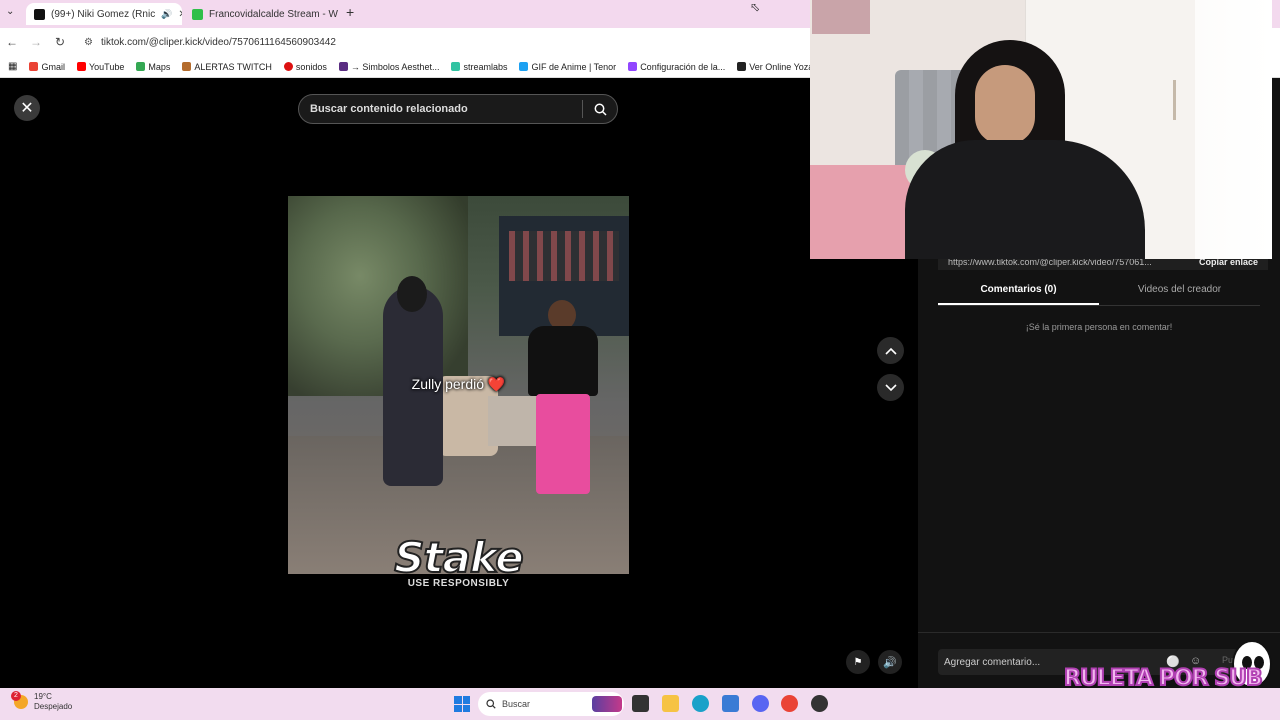 The image size is (1280, 720). I want to click on tab-label: (99+) Niki Gomez (Rnic, so click(103, 14).